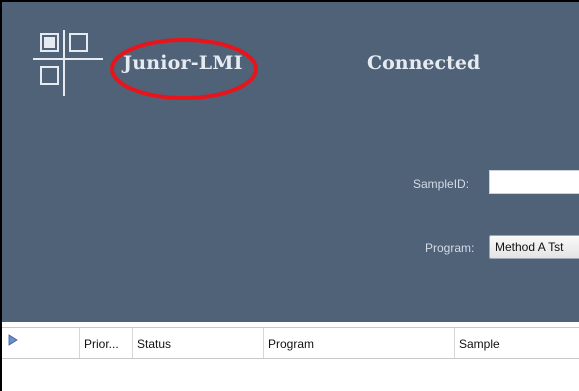 This screenshot has width=579, height=391. Describe the element at coordinates (534, 247) in the screenshot. I see `program-select: Method A Tst` at that location.